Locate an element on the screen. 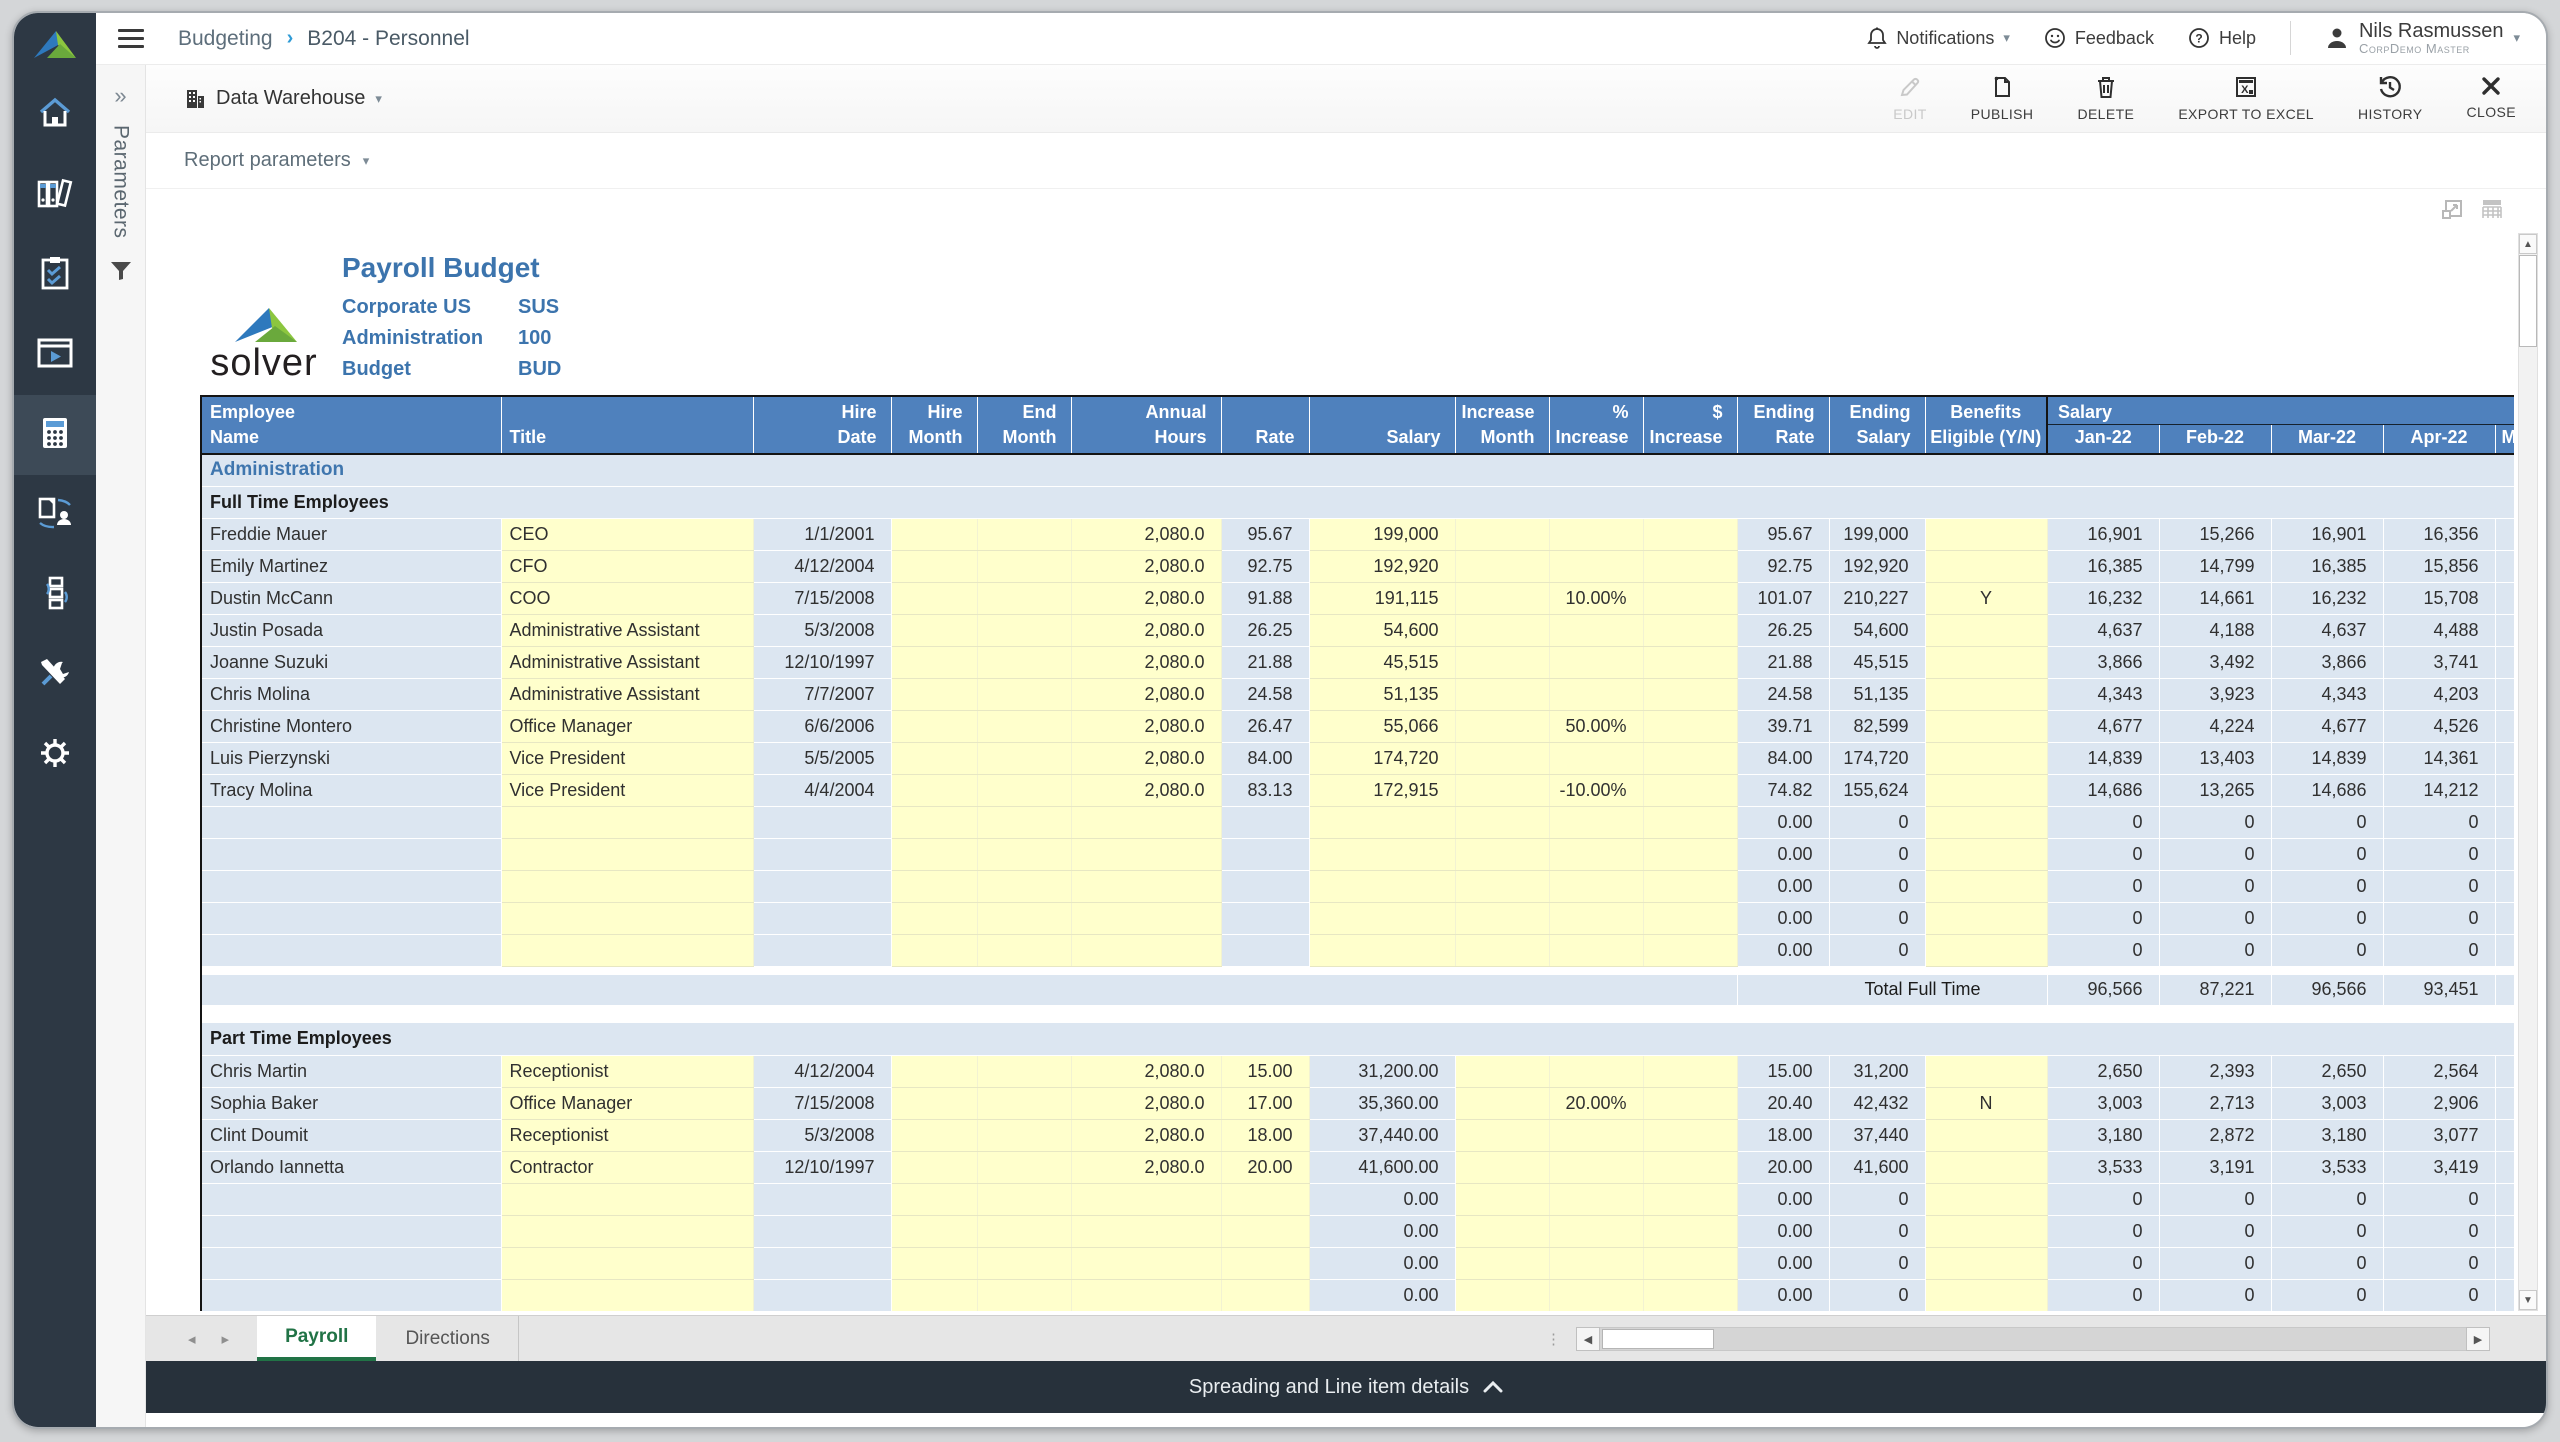  sidebar-item-budgeting is located at coordinates (55, 435).